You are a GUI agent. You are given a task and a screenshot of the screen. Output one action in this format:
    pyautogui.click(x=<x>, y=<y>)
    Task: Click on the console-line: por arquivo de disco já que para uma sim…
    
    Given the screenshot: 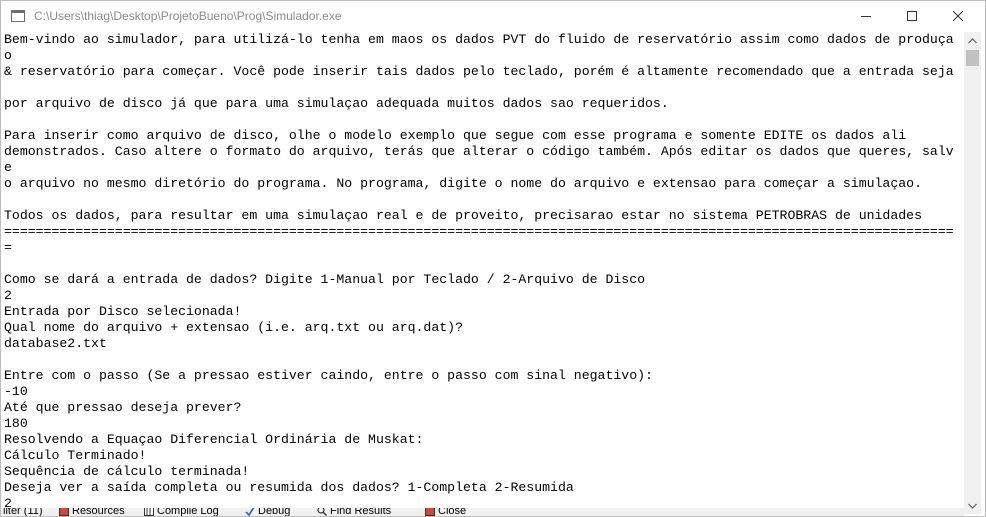 What is the action you would take?
    pyautogui.click(x=336, y=103)
    